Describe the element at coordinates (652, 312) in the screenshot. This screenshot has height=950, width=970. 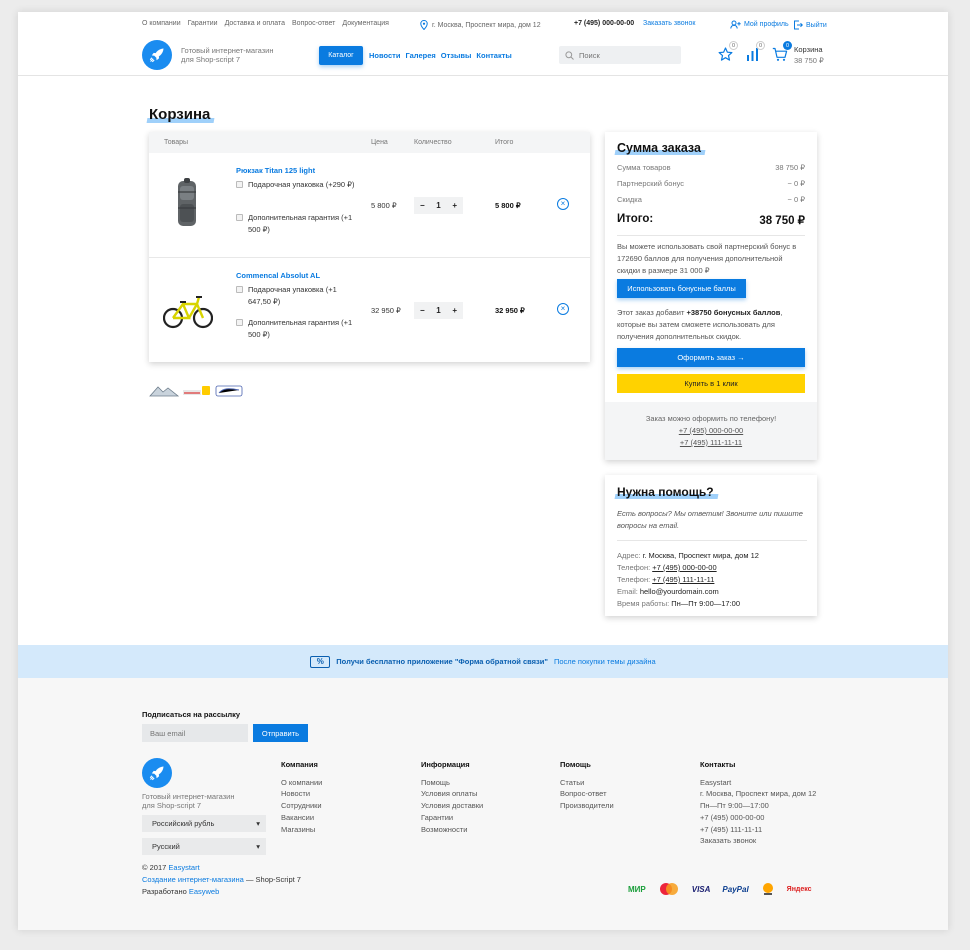
I see `earn-note-pre: Этот заказ добавит` at that location.